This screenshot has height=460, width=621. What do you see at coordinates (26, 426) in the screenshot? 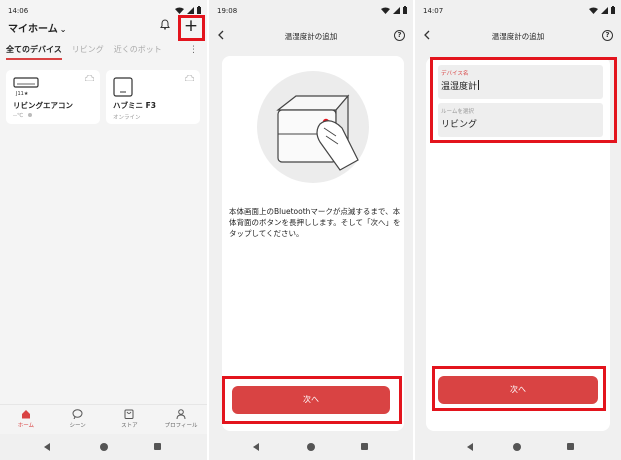
I see `bottom-tab-label: ホーム` at bounding box center [26, 426].